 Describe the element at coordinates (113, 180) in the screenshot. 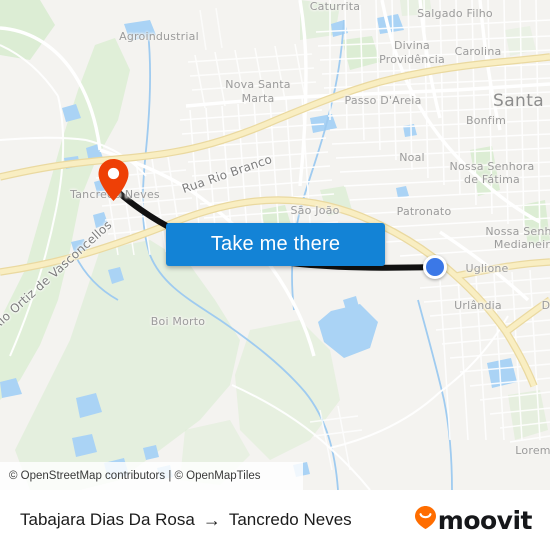

I see `map-pin-icon` at that location.